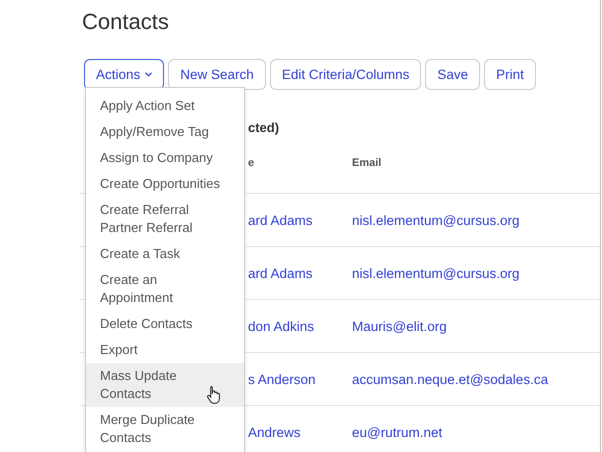 This screenshot has width=602, height=452. Describe the element at coordinates (165, 324) in the screenshot. I see `menu-item: Delete Contacts` at that location.